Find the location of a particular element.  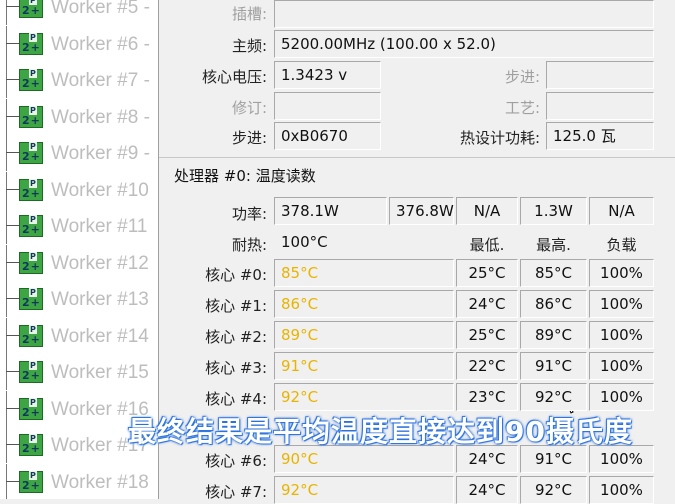

worker-label: Worker #6 - is located at coordinates (100, 44).